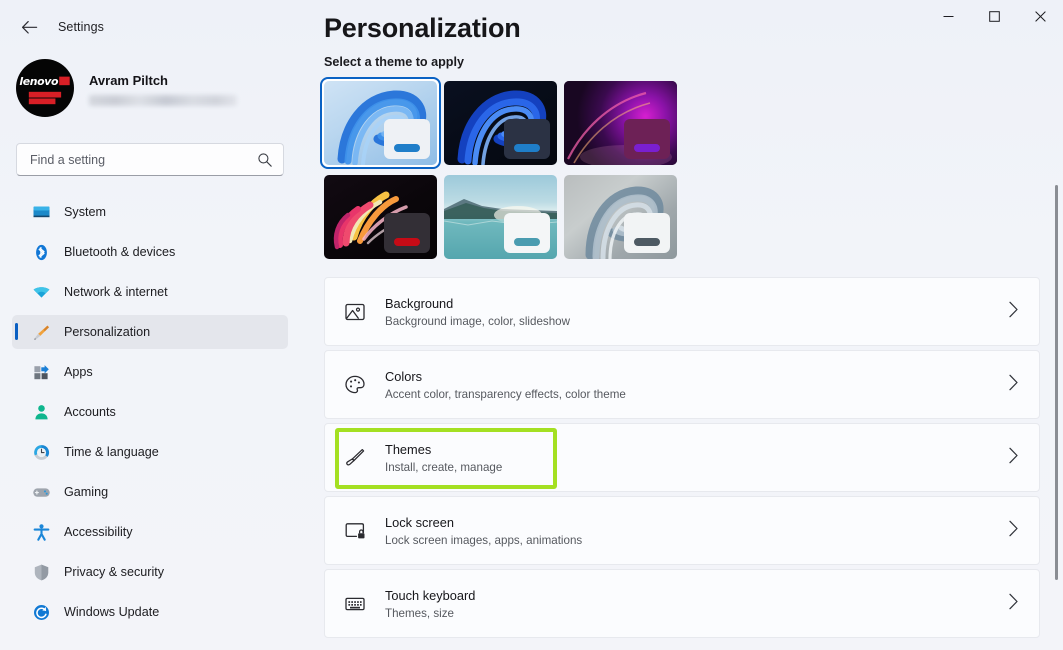  I want to click on sidebar-item-label: Windows Update, so click(112, 612).